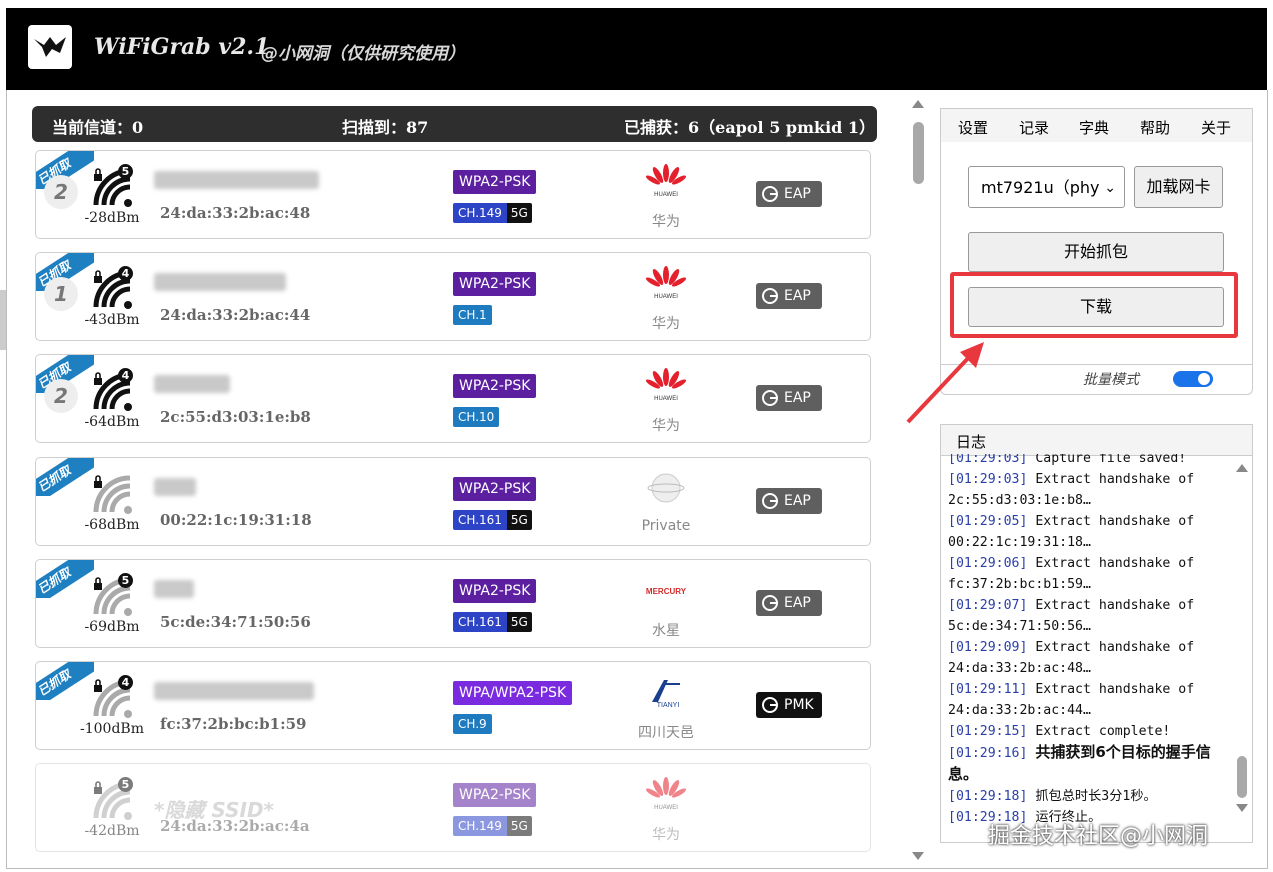 Image resolution: width=1273 pixels, height=872 pixels. What do you see at coordinates (454, 124) in the screenshot?
I see `status-bar: 当前信道：0 扫描到：87 已捕获：6（eapol 5 pmkid 1）` at bounding box center [454, 124].